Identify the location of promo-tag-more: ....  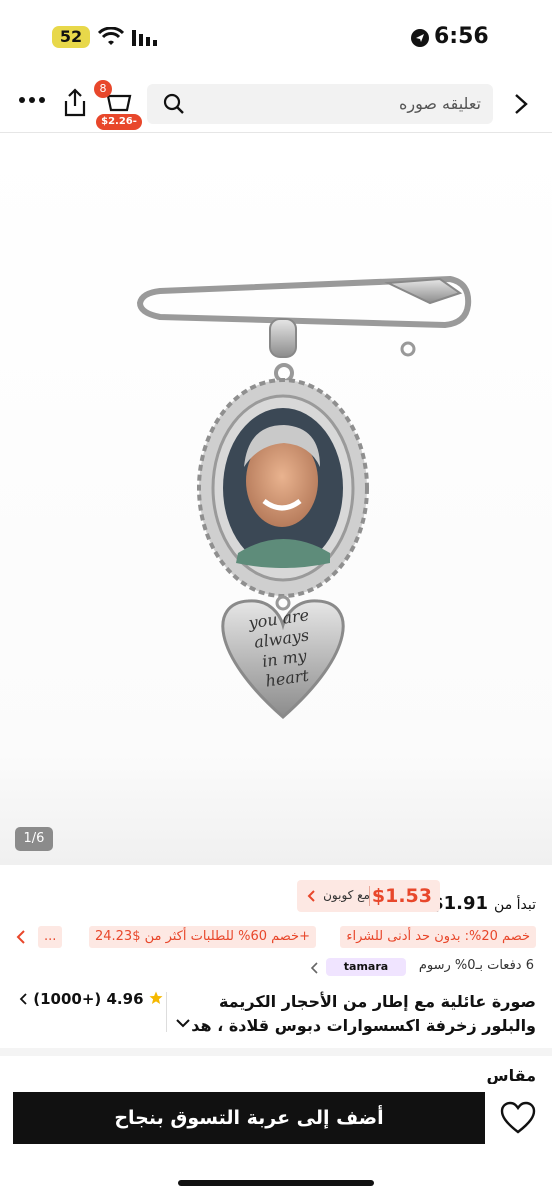
(50, 937).